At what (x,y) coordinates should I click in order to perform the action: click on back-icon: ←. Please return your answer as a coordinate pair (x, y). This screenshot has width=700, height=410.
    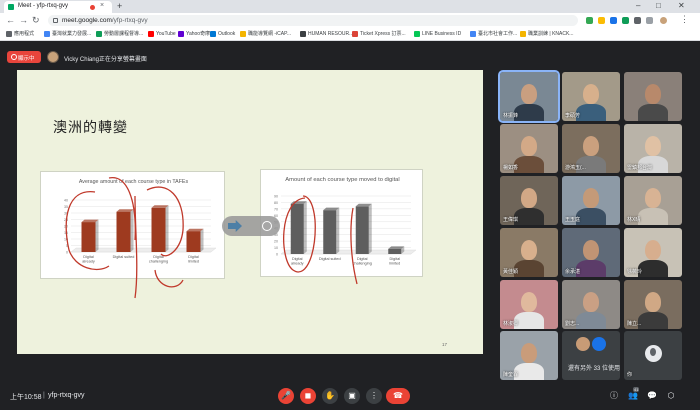
    Looking at the image, I should click on (10, 20).